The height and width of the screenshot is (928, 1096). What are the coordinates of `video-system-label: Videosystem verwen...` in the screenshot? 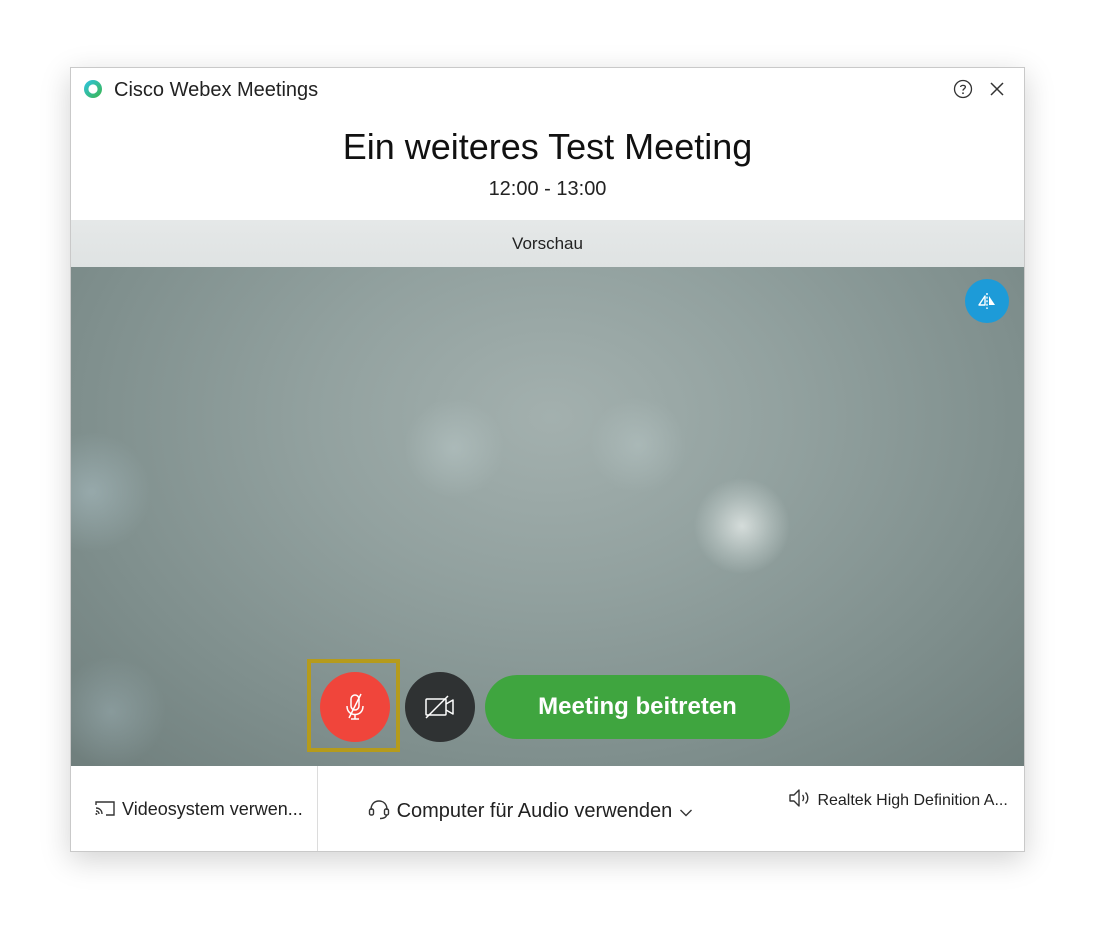 It's located at (212, 809).